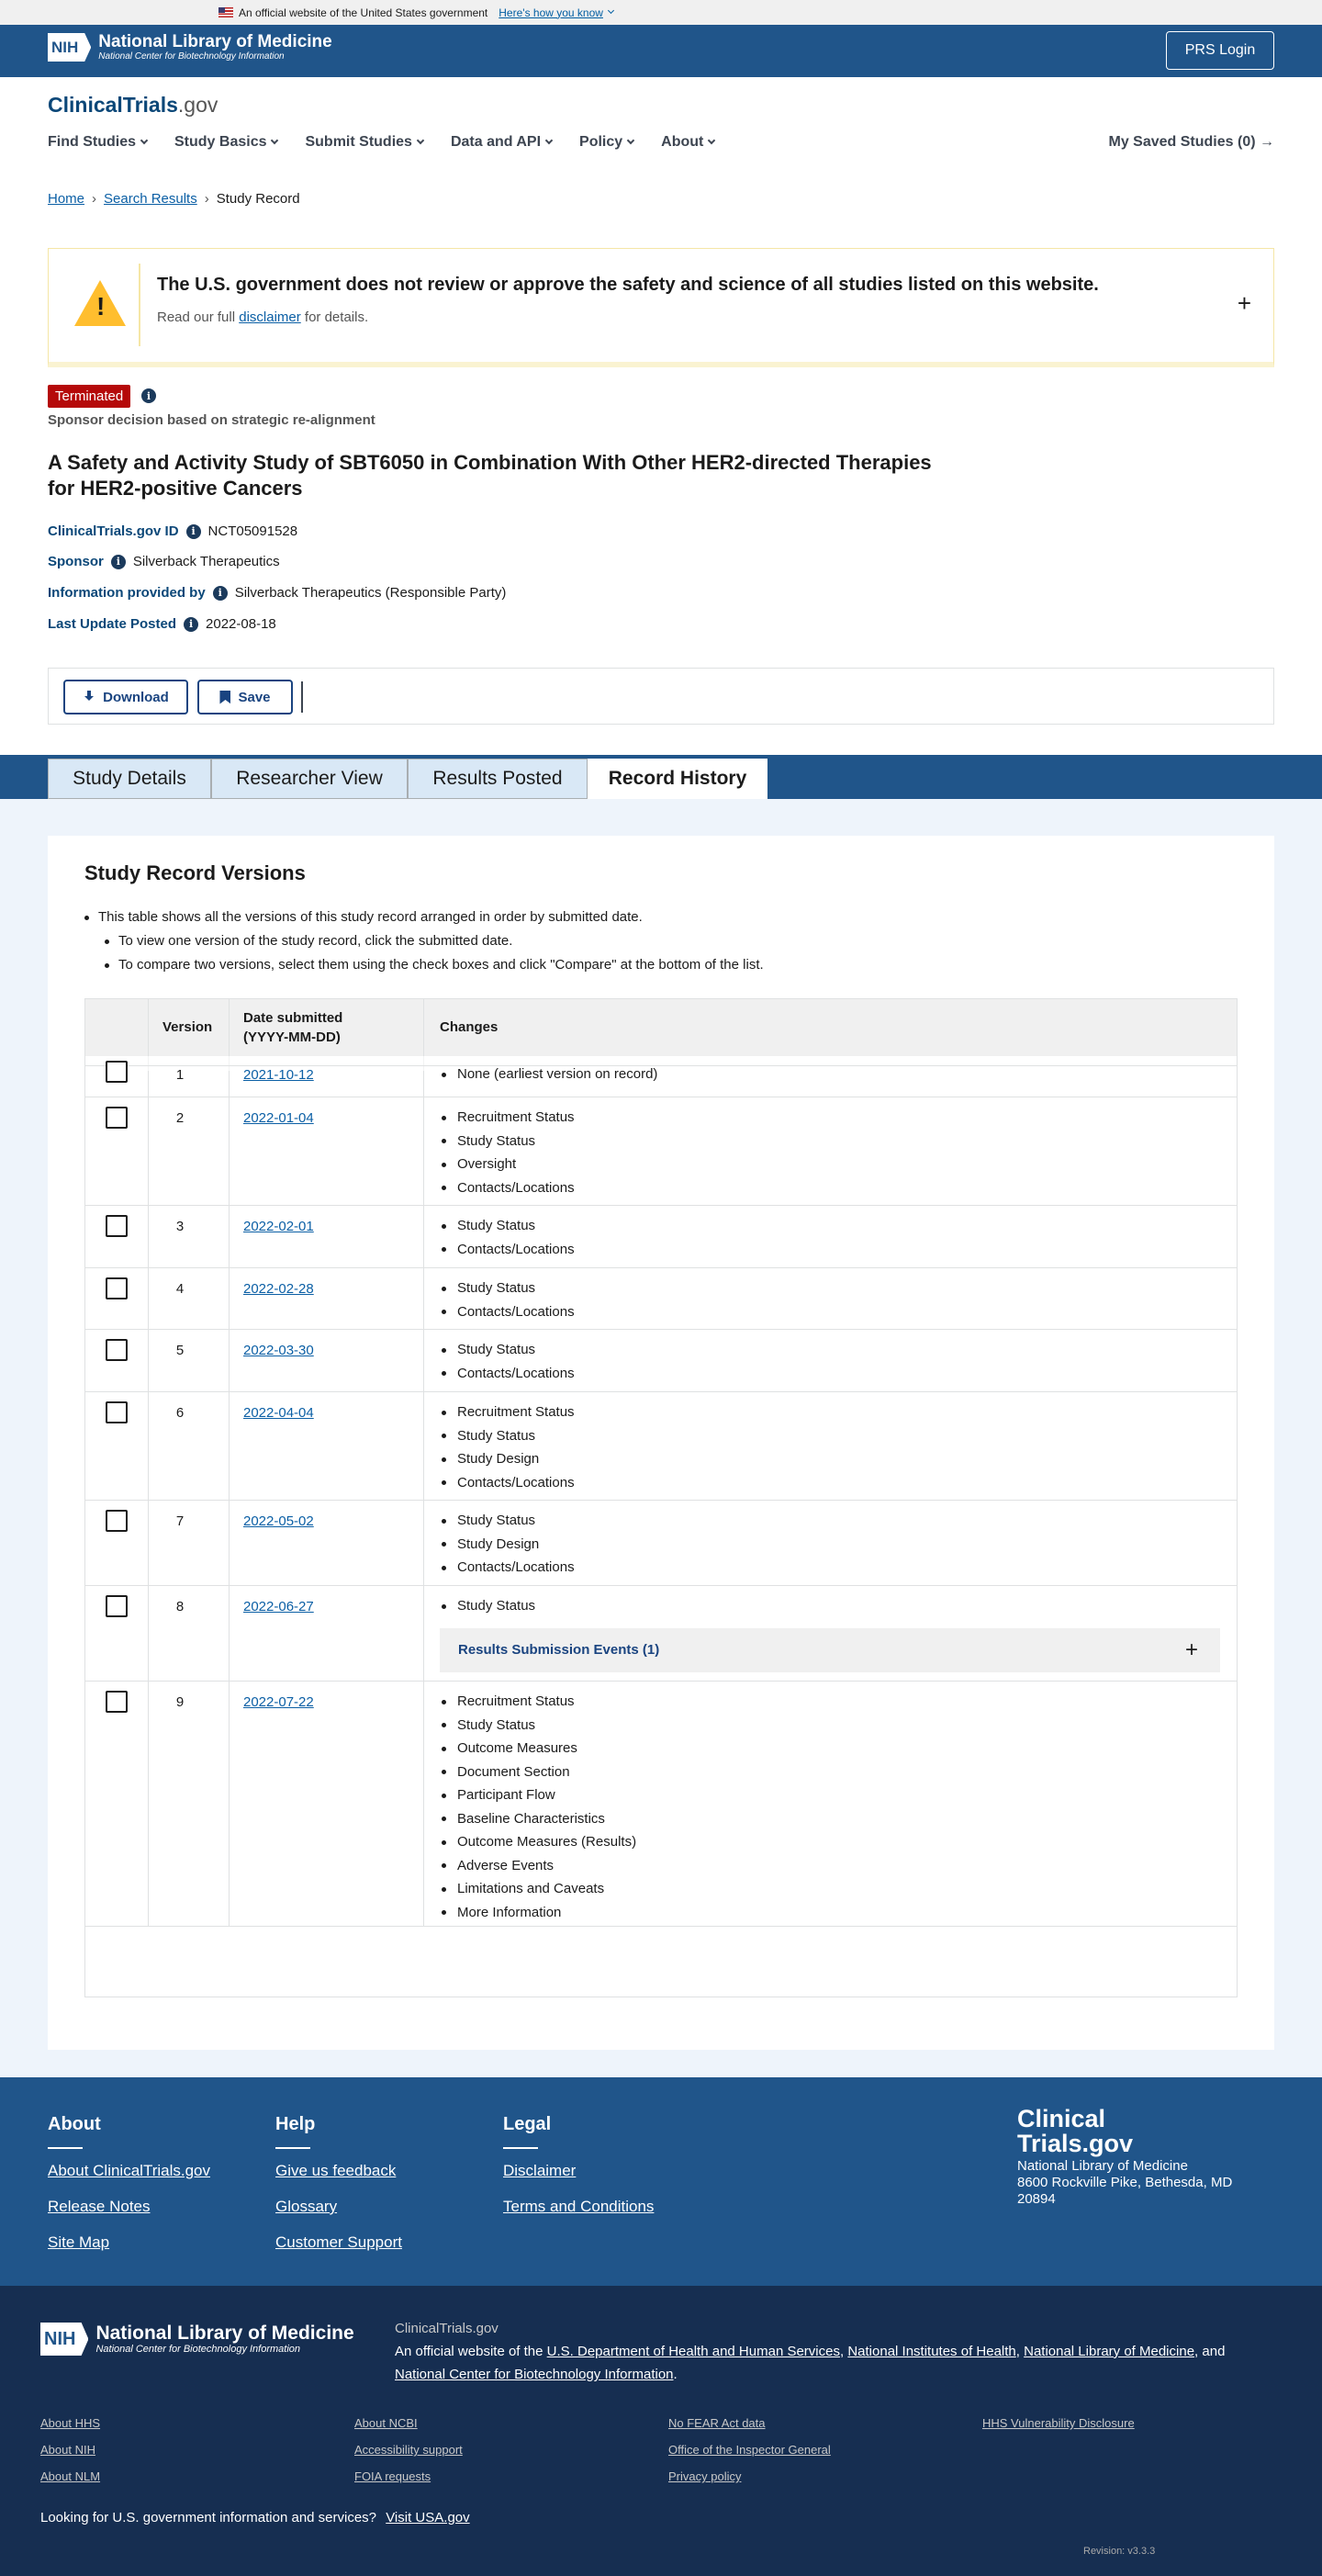  I want to click on footer-link: Site Map, so click(129, 2242).